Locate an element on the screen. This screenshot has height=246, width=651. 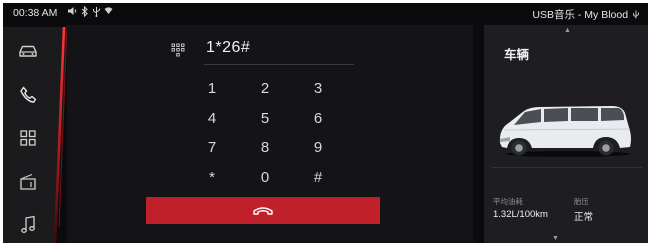
nav-item-music is located at coordinates (27, 224).